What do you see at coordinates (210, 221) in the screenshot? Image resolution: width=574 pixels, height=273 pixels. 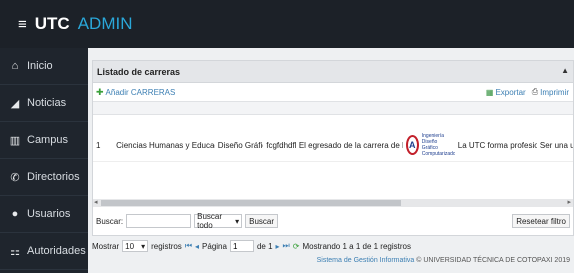 I see `search-scope-value: Buscar todo` at bounding box center [210, 221].